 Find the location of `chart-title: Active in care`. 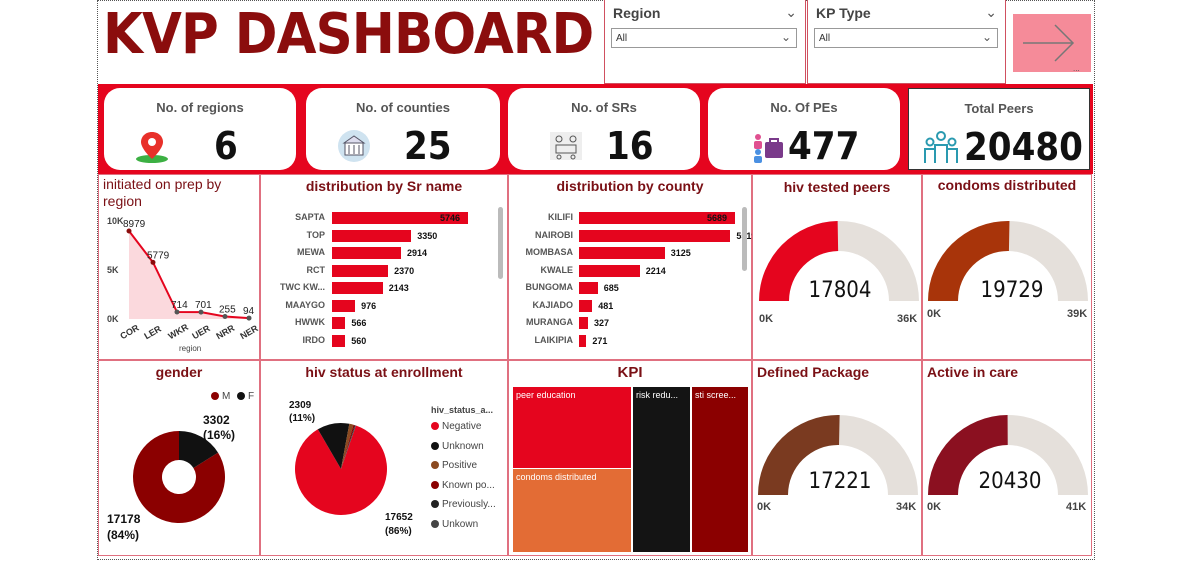

chart-title: Active in care is located at coordinates (973, 372).